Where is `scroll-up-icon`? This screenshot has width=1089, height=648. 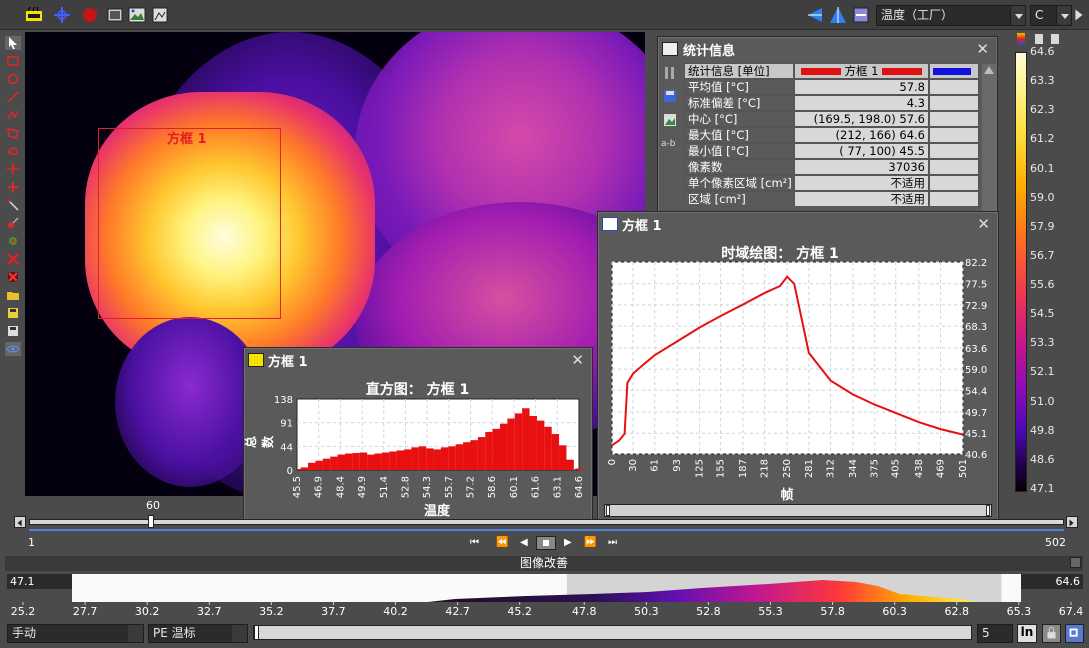
scroll-up-icon is located at coordinates (989, 70).